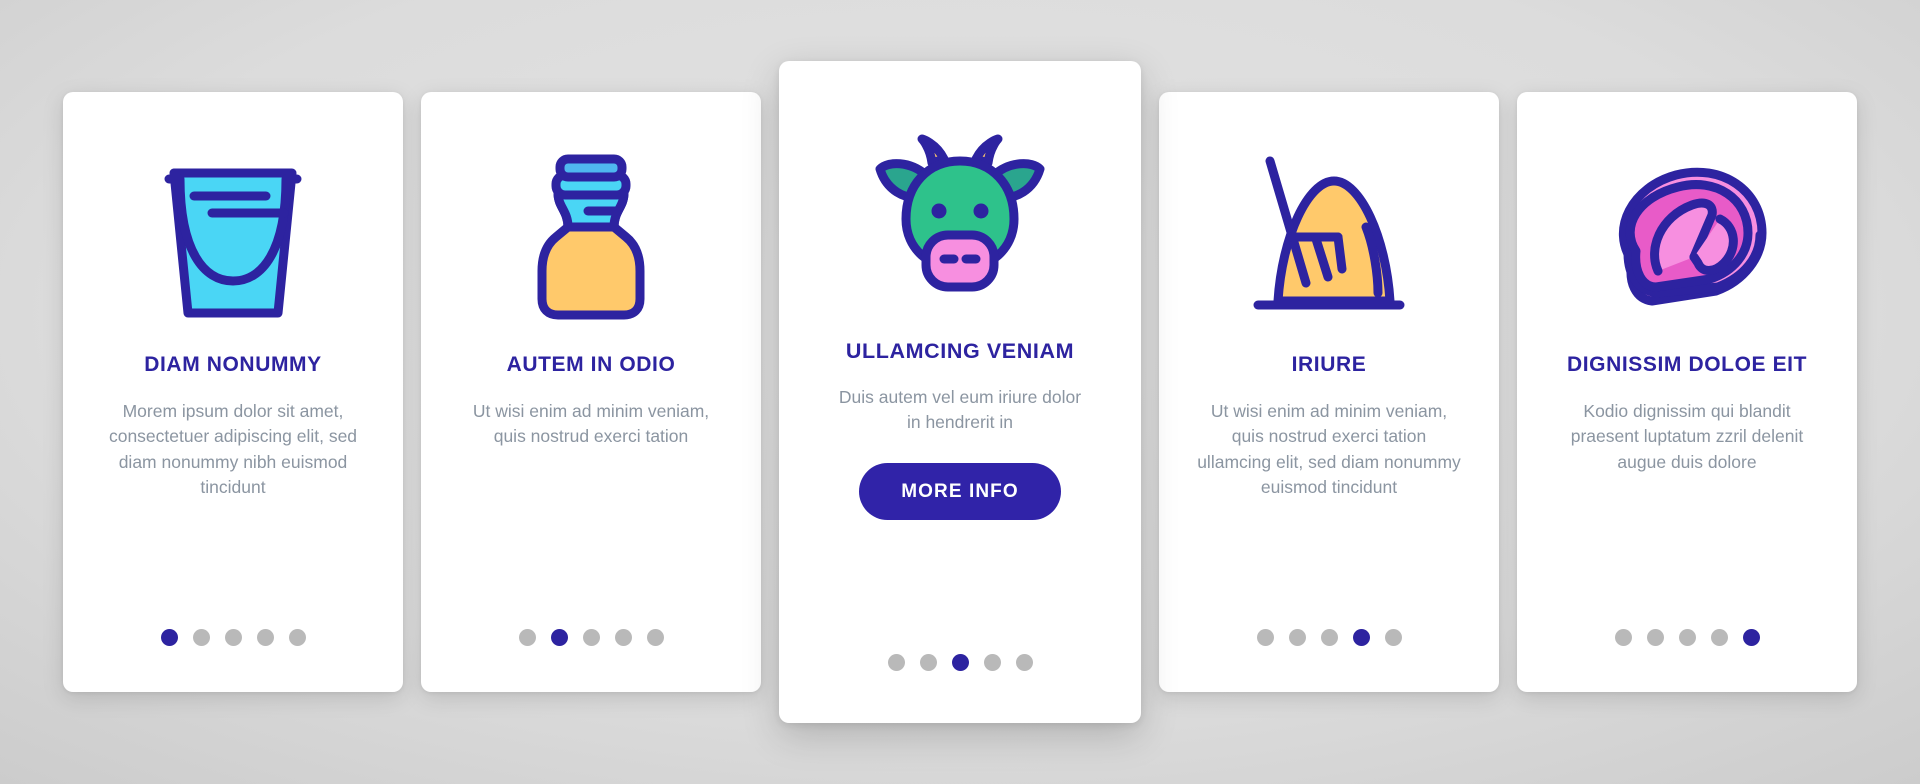  What do you see at coordinates (233, 236) in the screenshot?
I see `milk-bucket-icon` at bounding box center [233, 236].